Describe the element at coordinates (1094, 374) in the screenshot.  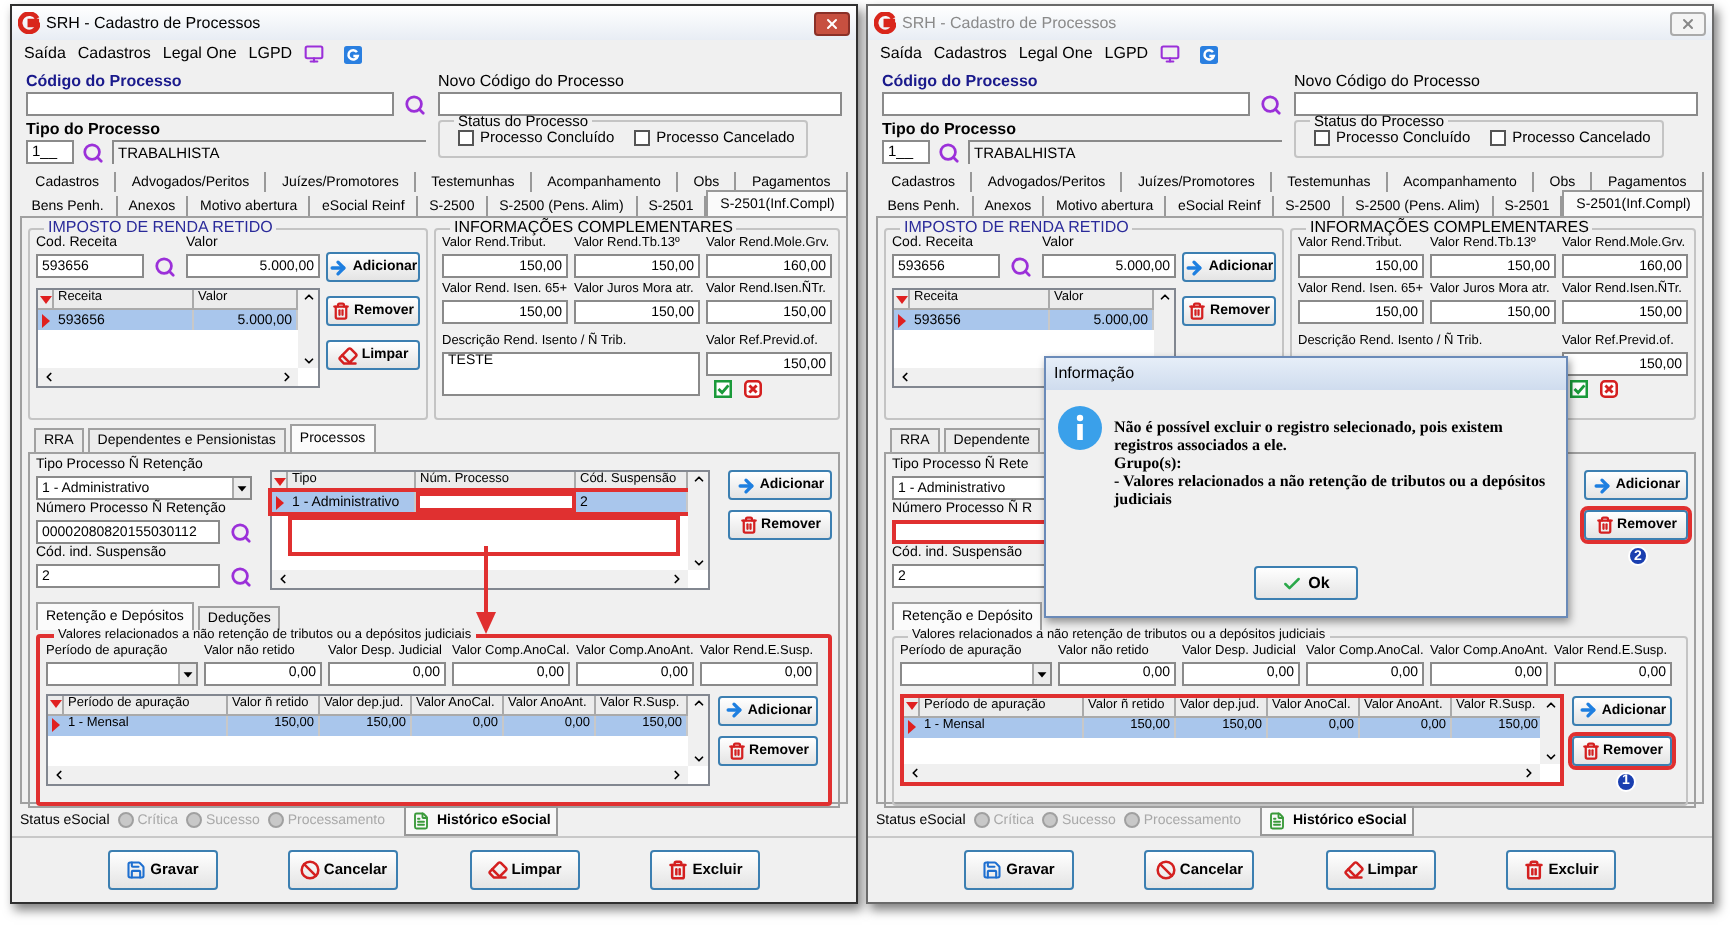
I see `dialog-title: Informação` at that location.